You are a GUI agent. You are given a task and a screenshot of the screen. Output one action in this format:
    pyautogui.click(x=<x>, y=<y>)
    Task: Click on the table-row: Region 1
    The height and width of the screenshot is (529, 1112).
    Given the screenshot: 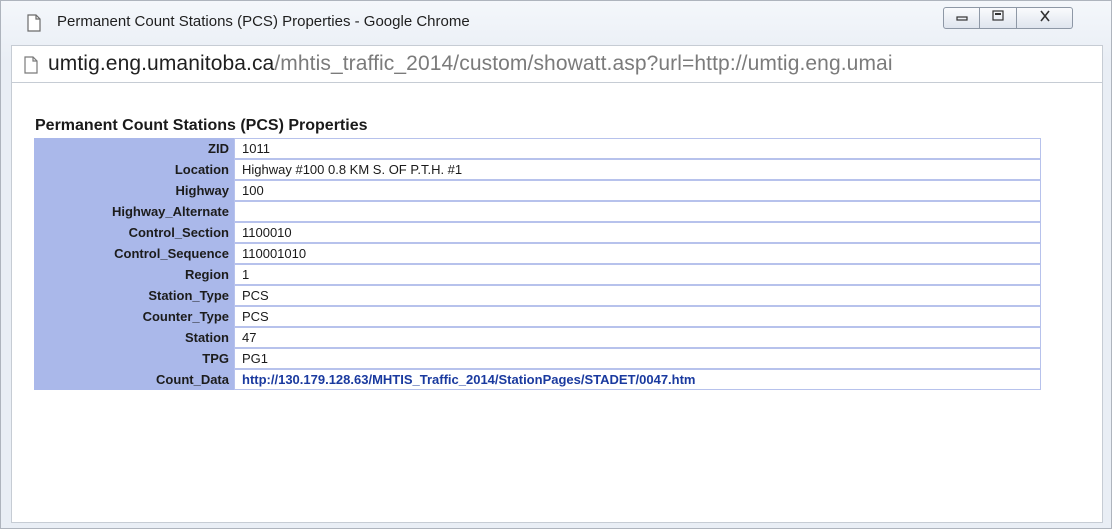 What is the action you would take?
    pyautogui.click(x=537, y=274)
    